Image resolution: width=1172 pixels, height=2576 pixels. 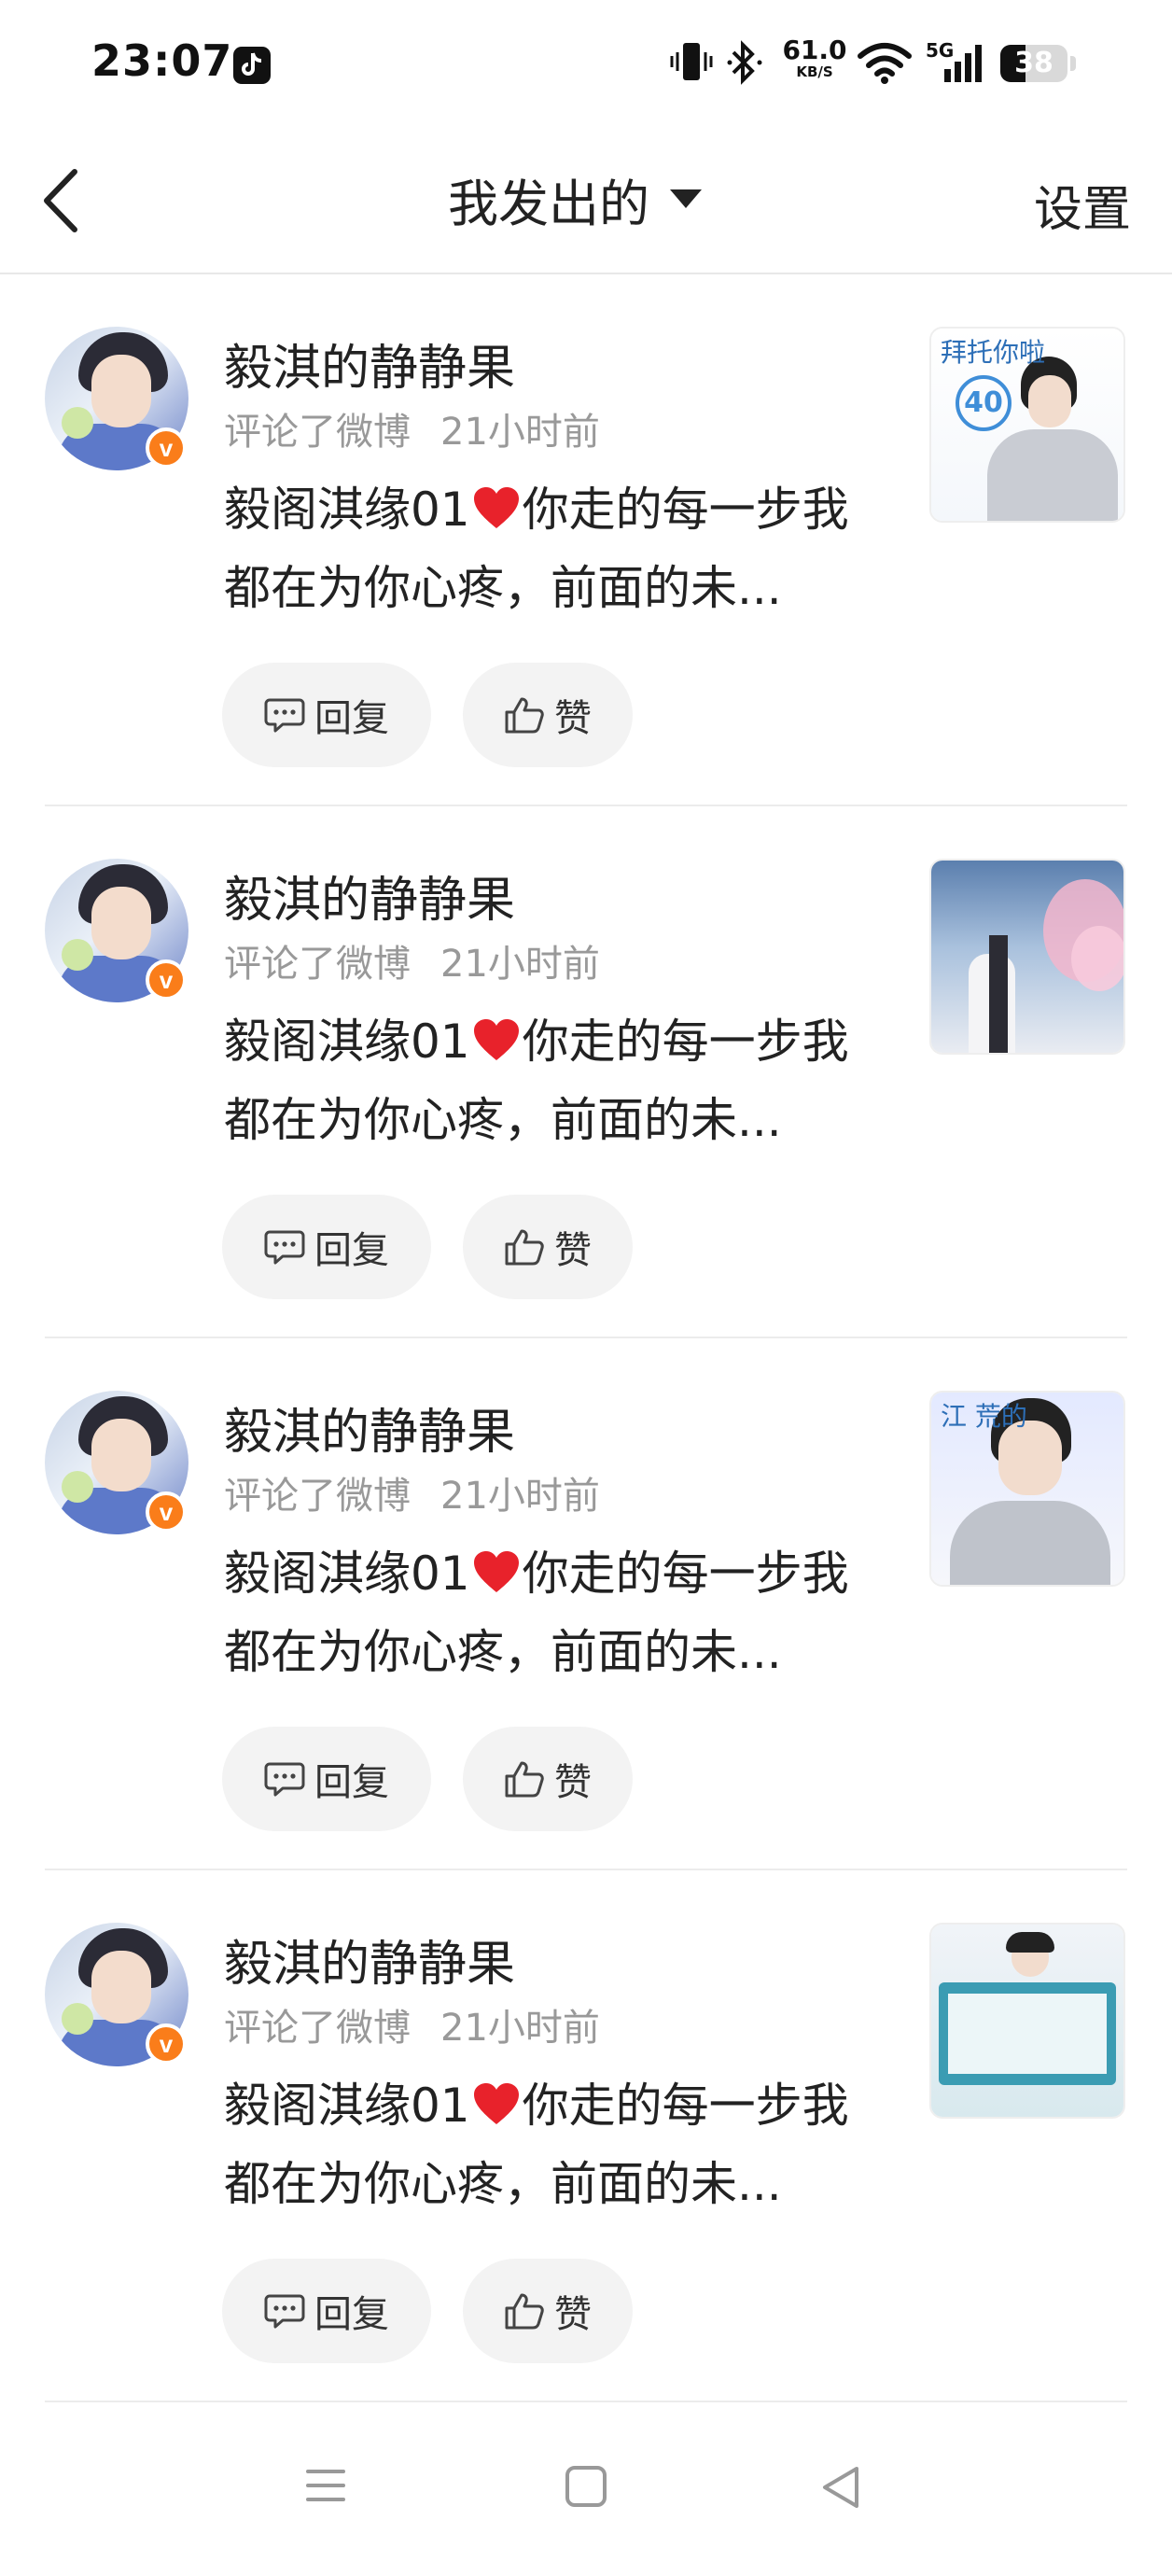 I want to click on title-dropdown: 我发出的, so click(x=575, y=199).